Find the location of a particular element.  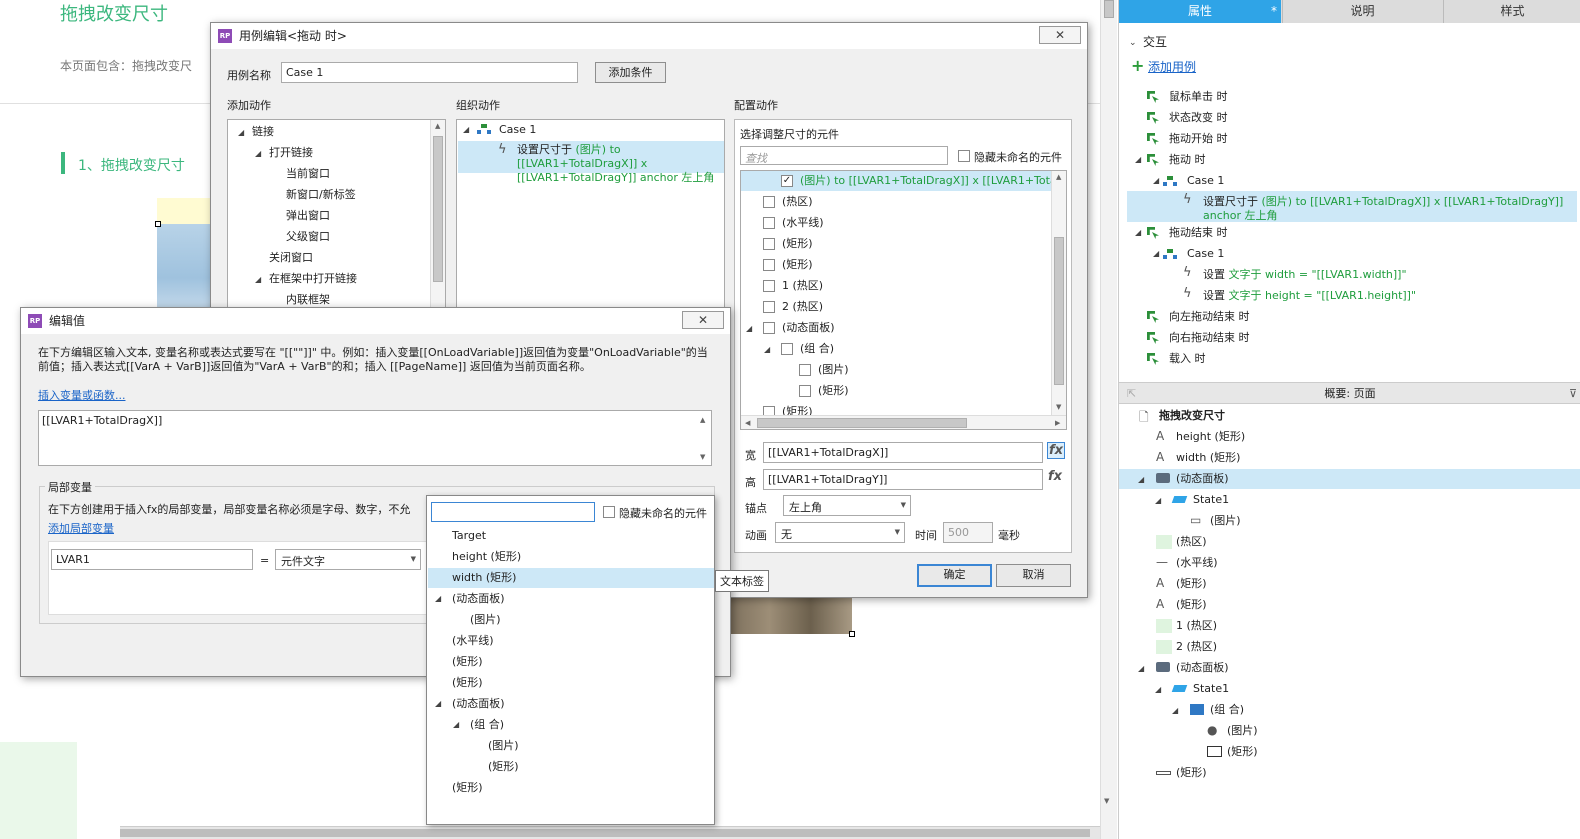

canvas-image-ground is located at coordinates (790, 614).